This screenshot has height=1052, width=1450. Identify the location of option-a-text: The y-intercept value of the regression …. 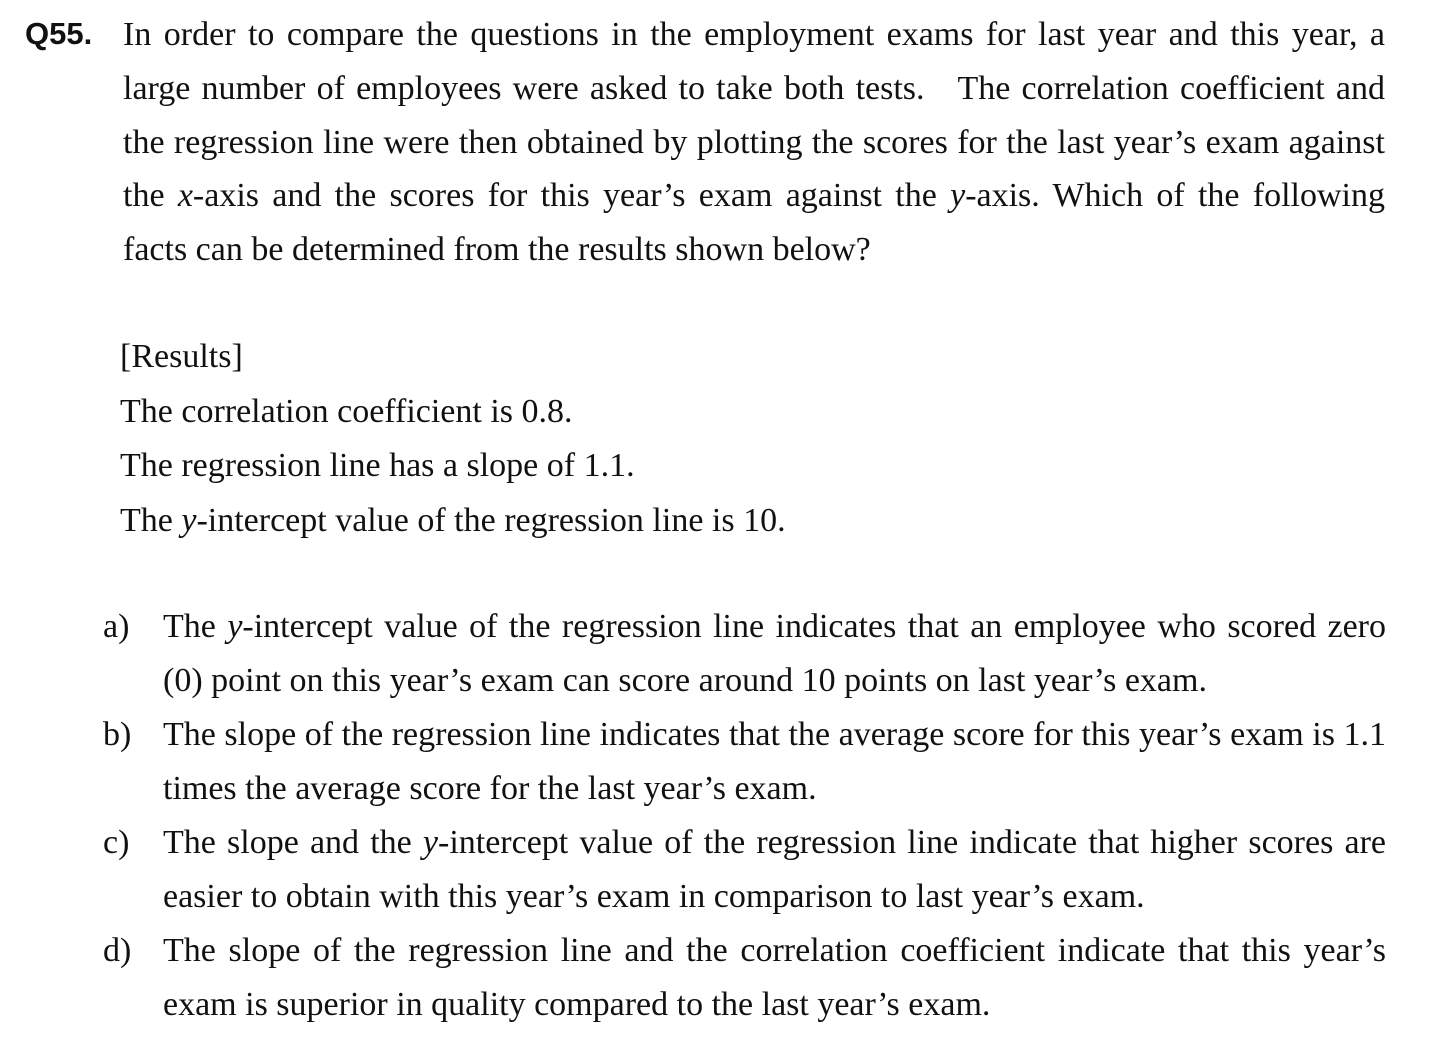
(774, 654).